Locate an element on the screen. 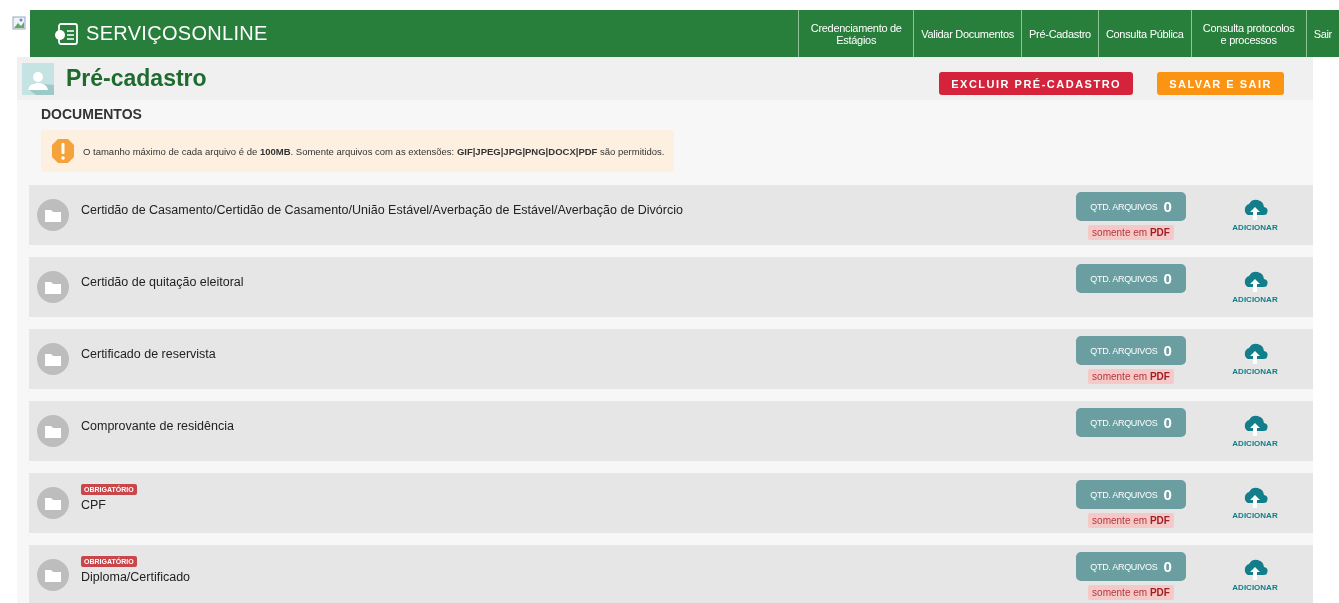  document-name: Certidão de Casamento/Certidão de Casamento/União Estável/Averbação de Estável/Averbação de Divórcio is located at coordinates (382, 210).